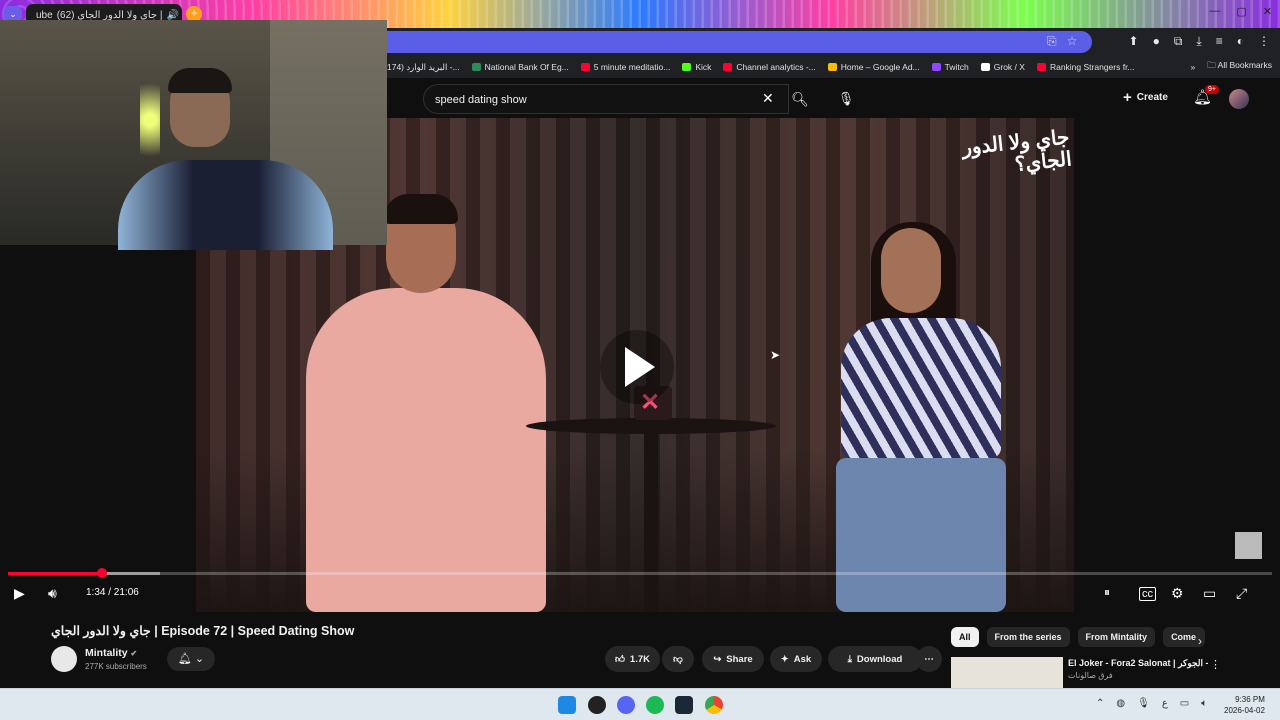  I want to click on fullscreen-icon: ⤢, so click(1241, 593).